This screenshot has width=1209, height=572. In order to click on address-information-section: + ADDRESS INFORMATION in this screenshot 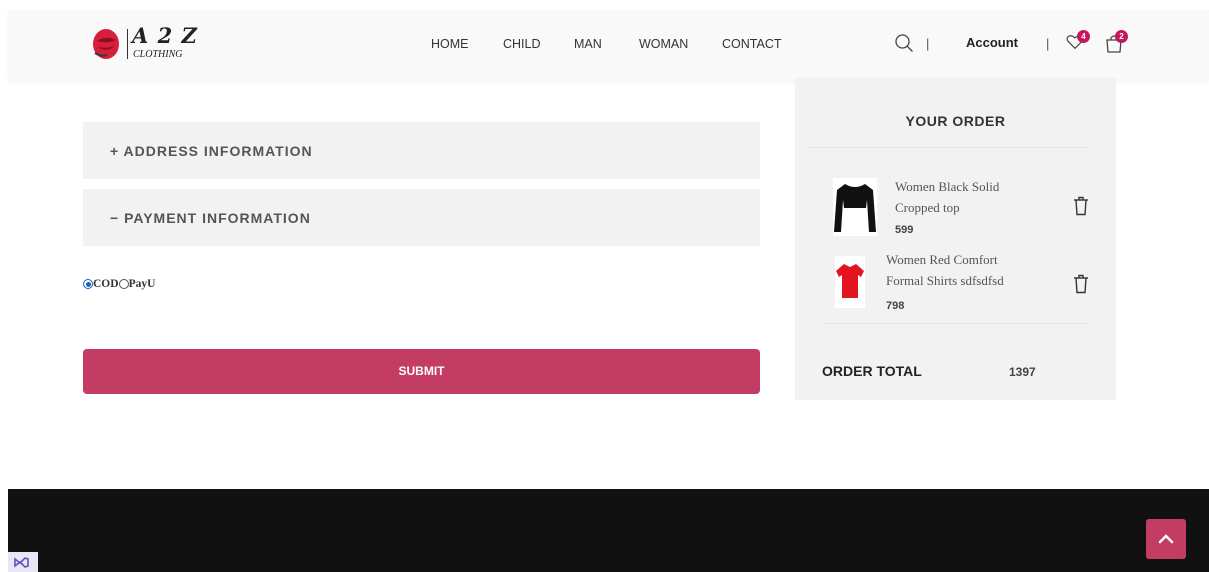, I will do `click(421, 150)`.